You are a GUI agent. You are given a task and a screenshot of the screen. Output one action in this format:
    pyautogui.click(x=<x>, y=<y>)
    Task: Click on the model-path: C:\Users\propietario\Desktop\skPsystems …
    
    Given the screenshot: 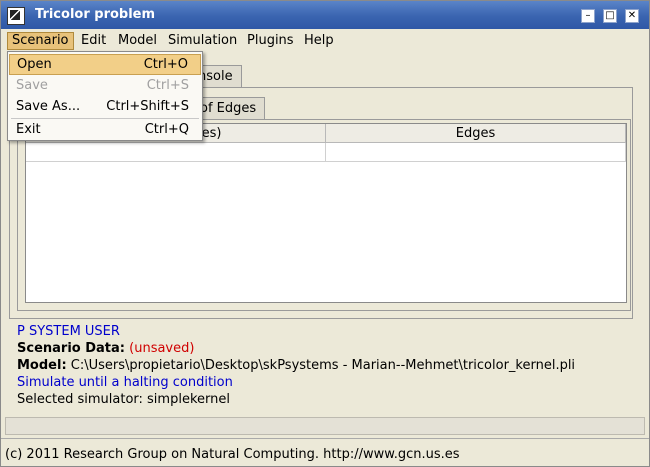 What is the action you would take?
    pyautogui.click(x=323, y=365)
    